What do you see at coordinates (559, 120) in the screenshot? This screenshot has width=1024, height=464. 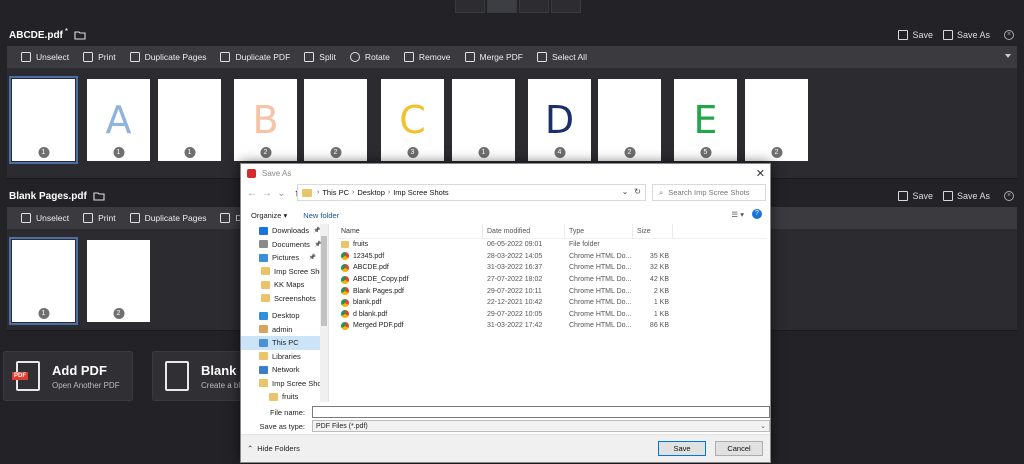 I see `page-thumbnail: D4` at bounding box center [559, 120].